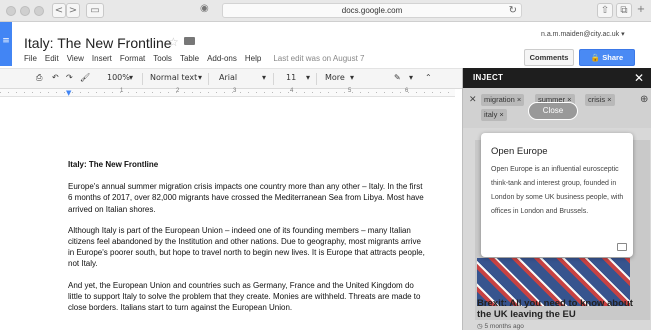  What do you see at coordinates (553, 111) in the screenshot?
I see `close-button: Close` at bounding box center [553, 111].